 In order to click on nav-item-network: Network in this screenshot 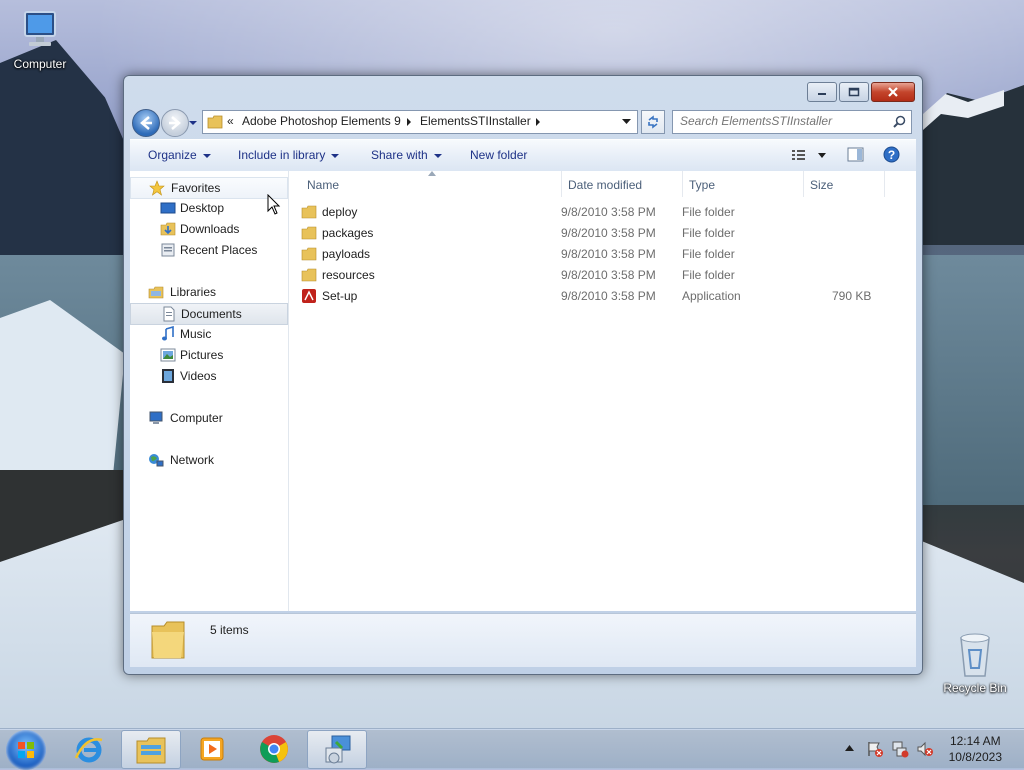, I will do `click(208, 460)`.